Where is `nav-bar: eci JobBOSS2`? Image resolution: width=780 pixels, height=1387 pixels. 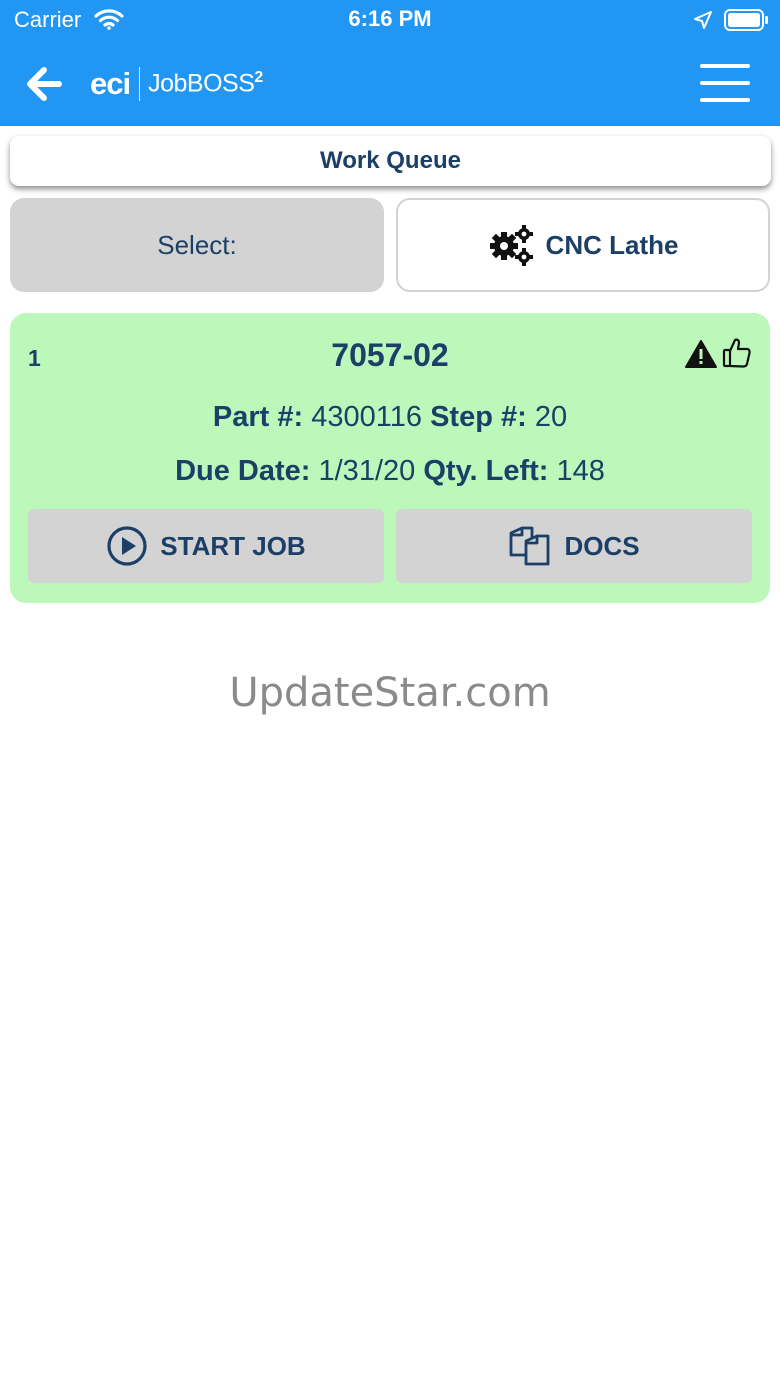
nav-bar: eci JobBOSS2 is located at coordinates (390, 84).